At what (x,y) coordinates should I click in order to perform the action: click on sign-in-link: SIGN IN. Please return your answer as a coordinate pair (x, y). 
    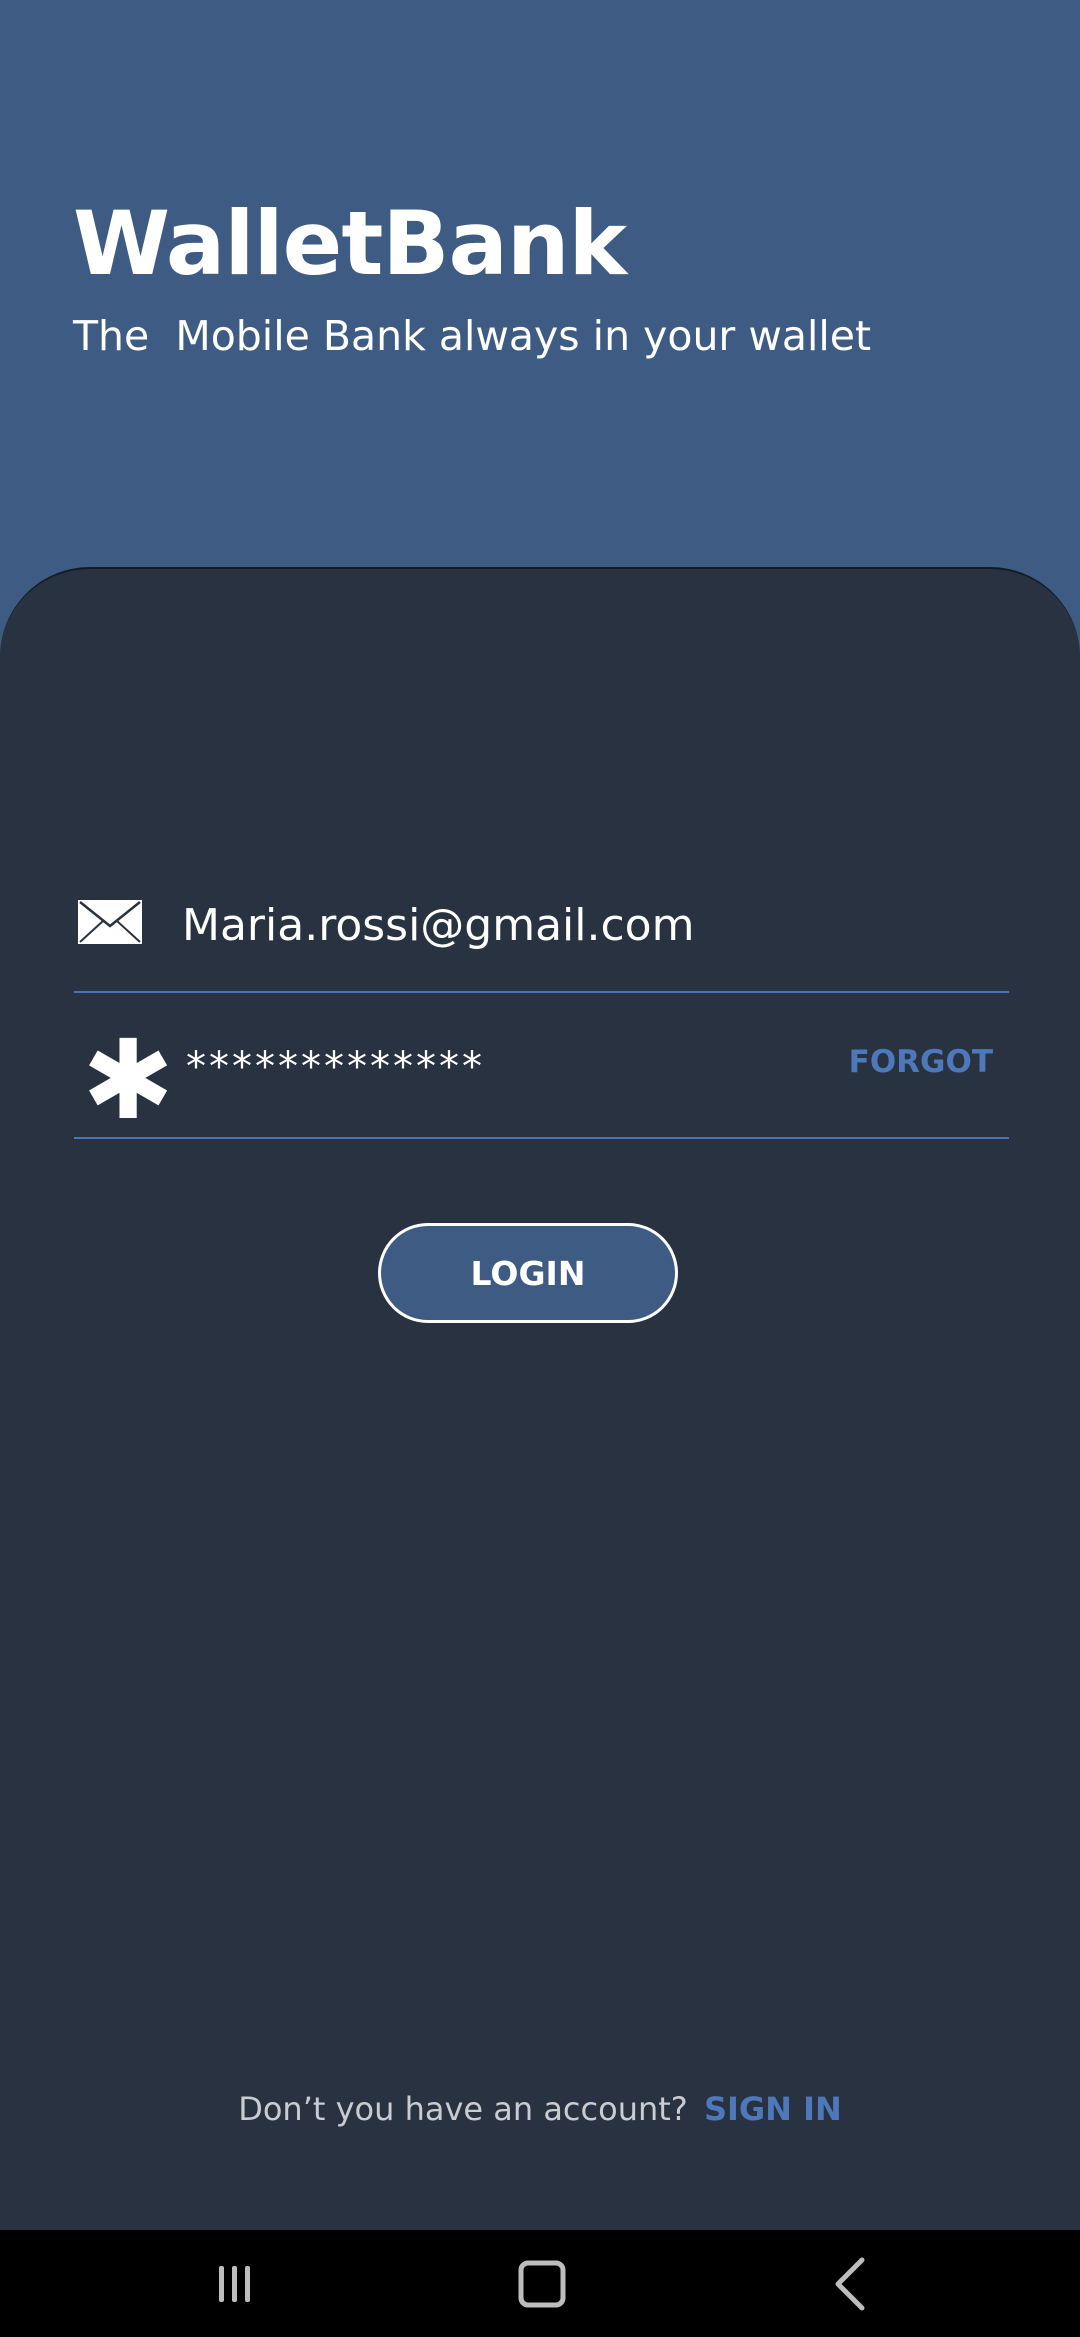
    Looking at the image, I should click on (773, 2109).